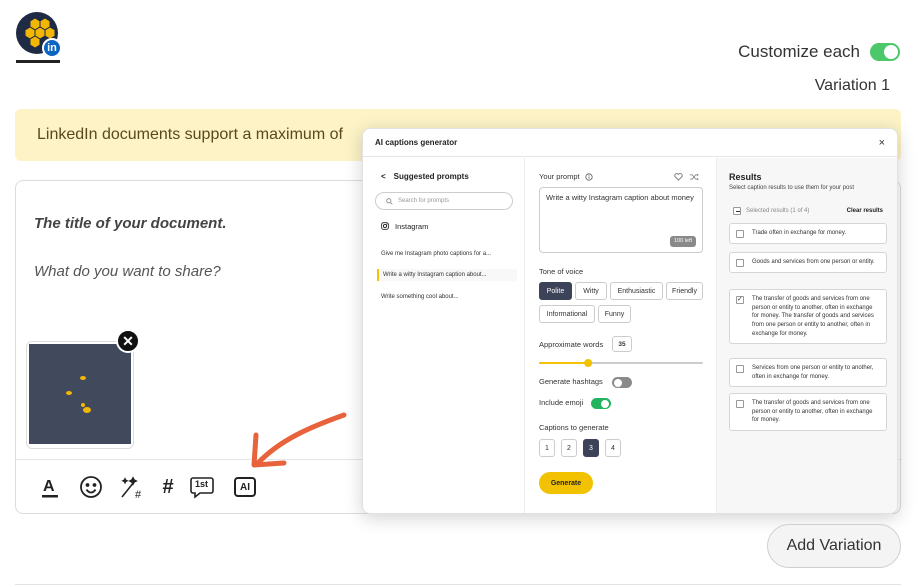 The height and width of the screenshot is (587, 918). Describe the element at coordinates (852, 85) in the screenshot. I see `variation-label: Variation 1` at that location.